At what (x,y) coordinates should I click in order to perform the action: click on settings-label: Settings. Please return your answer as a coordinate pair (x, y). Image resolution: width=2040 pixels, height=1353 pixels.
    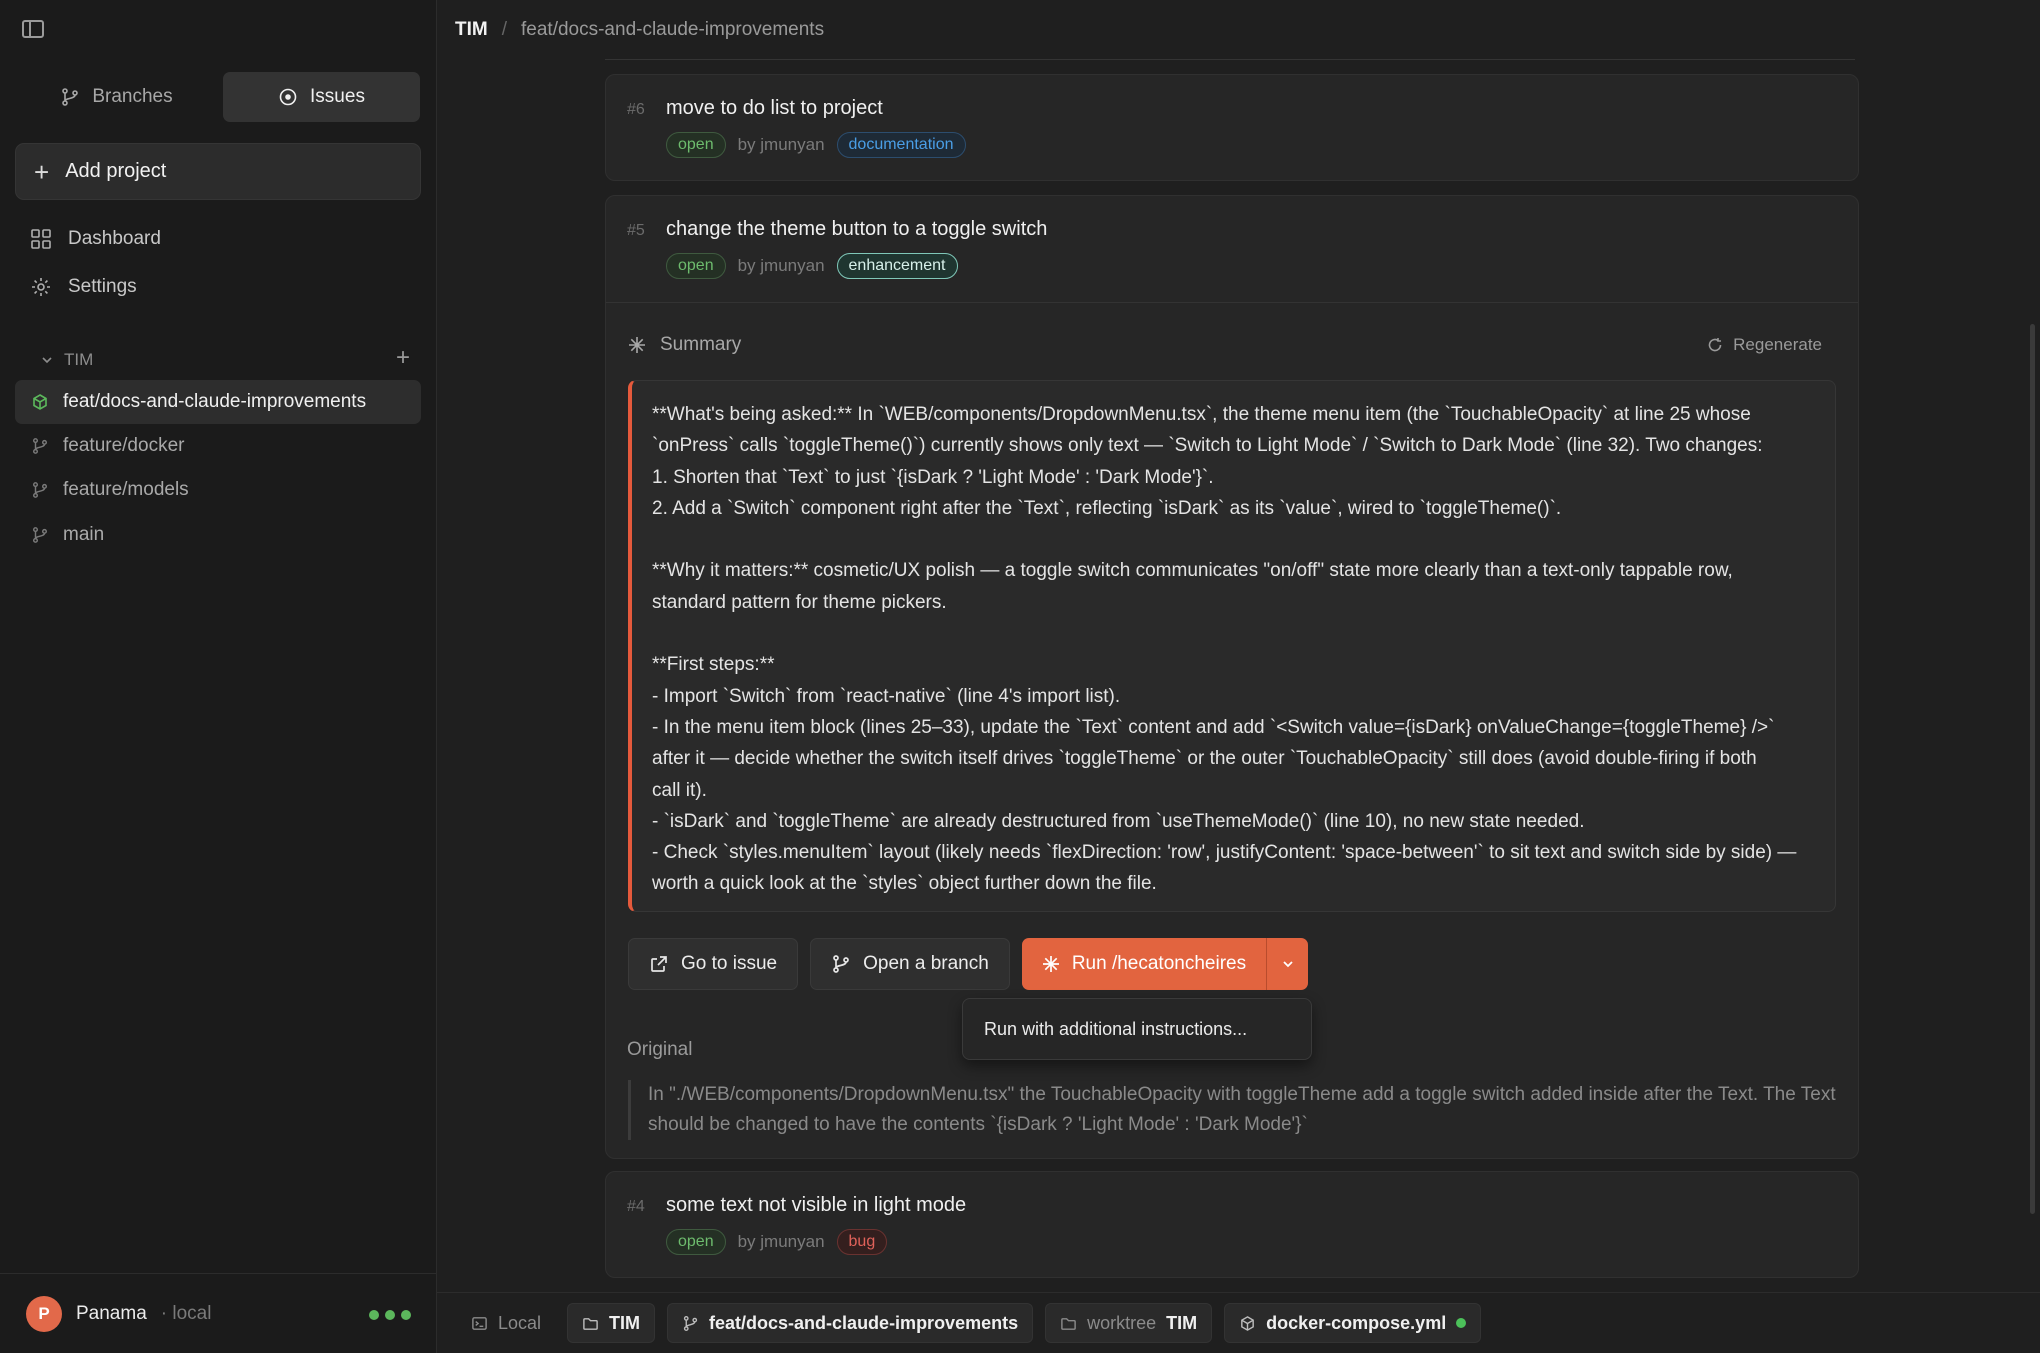
    Looking at the image, I should click on (102, 286).